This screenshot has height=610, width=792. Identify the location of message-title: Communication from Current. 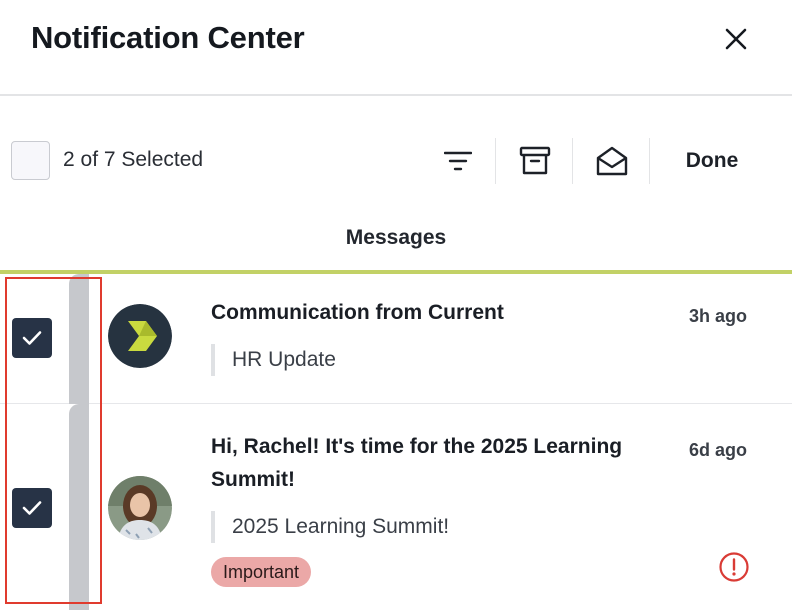
(357, 312).